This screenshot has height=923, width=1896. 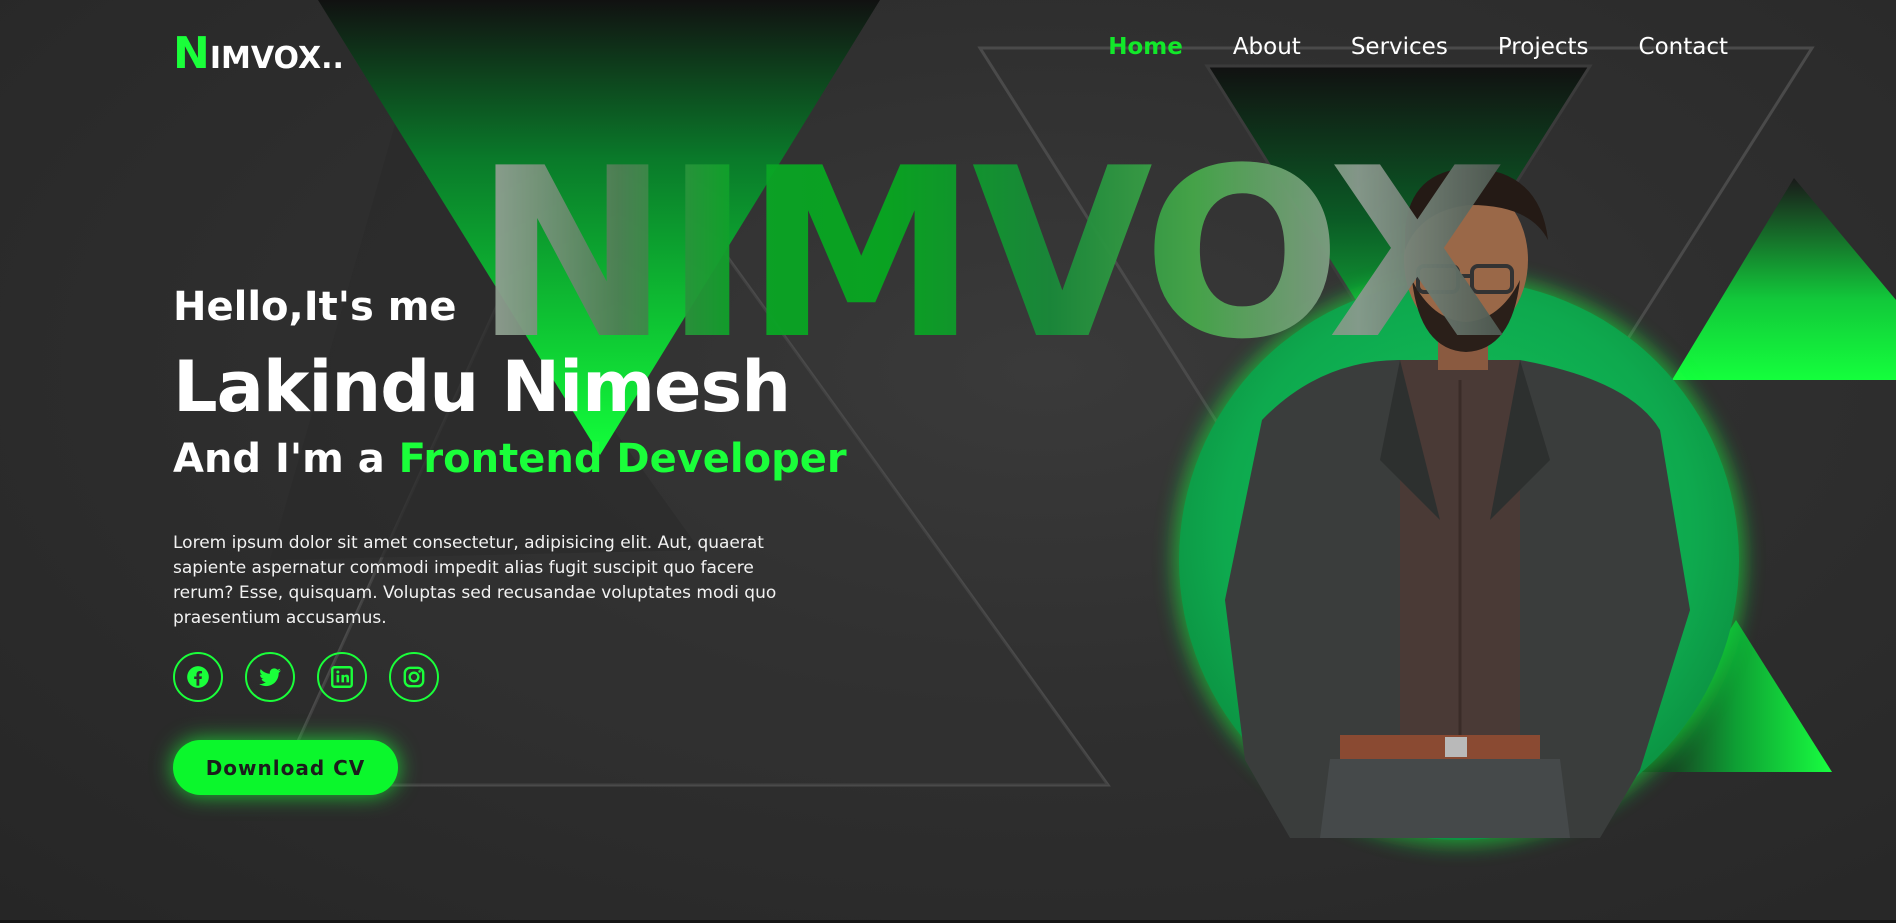 I want to click on instagram-link, so click(x=414, y=677).